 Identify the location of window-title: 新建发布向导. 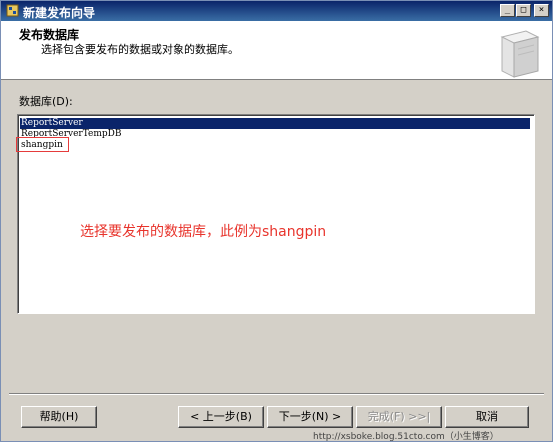
(59, 13).